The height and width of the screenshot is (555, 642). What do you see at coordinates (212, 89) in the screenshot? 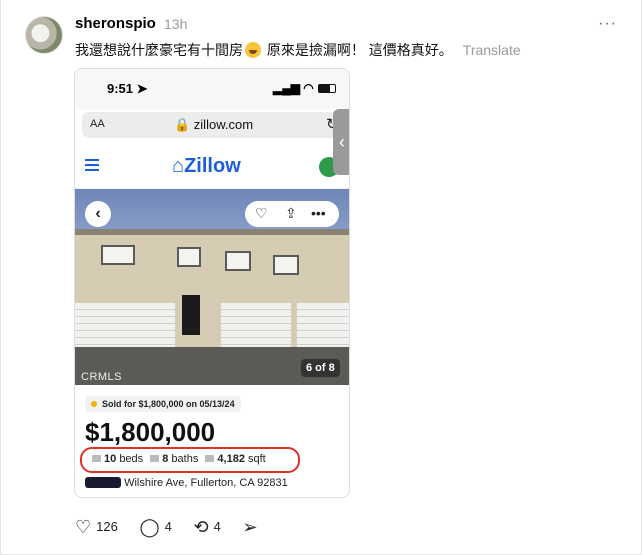
I see `phone-status-bar: 9:51 ➤ ▂▄▆ ◠` at bounding box center [212, 89].